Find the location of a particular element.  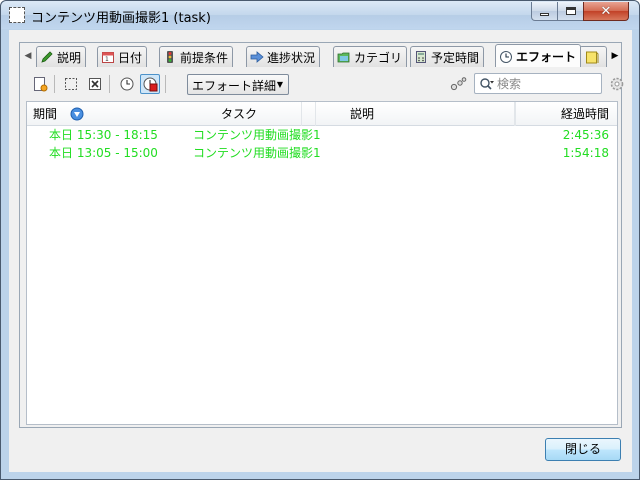

window-title: コンテンツ用動画撮影1 (task) is located at coordinates (121, 18).